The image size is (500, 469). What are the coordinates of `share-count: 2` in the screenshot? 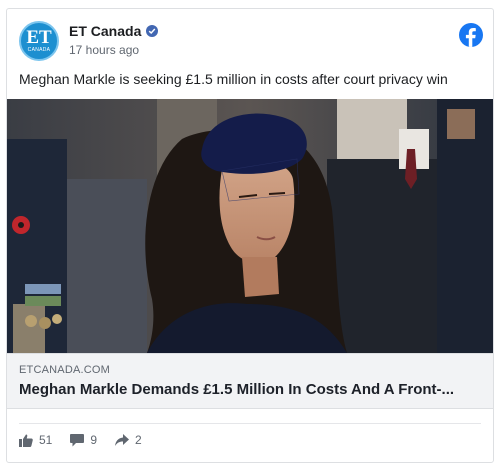 It's located at (128, 440).